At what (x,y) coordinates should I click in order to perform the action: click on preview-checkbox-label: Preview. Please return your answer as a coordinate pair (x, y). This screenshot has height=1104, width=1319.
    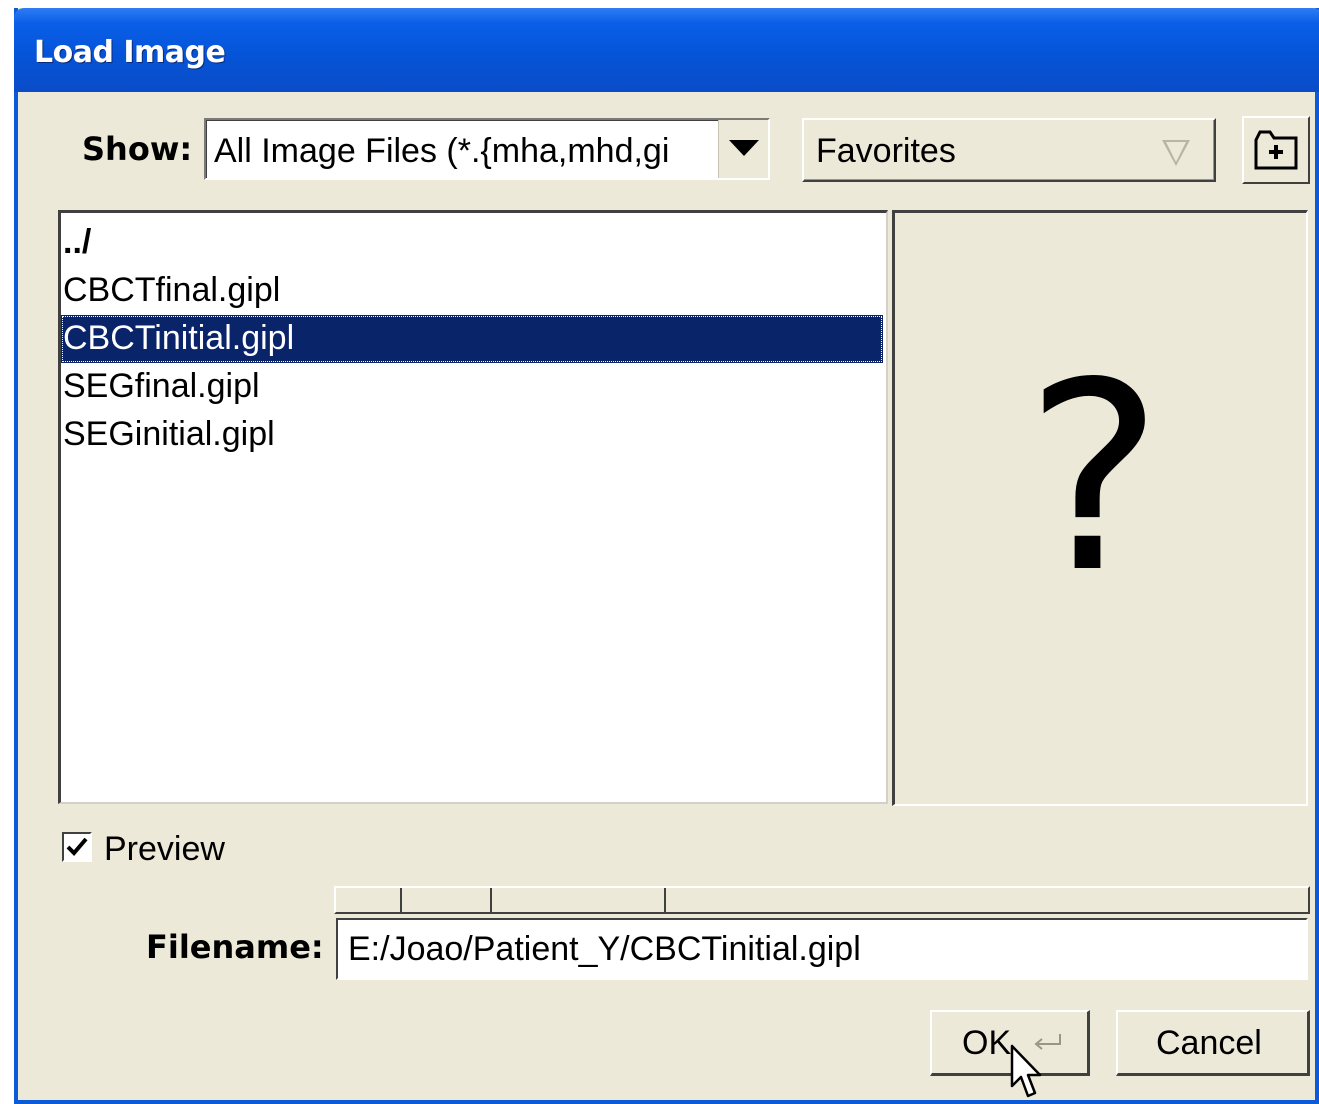
    Looking at the image, I should click on (164, 849).